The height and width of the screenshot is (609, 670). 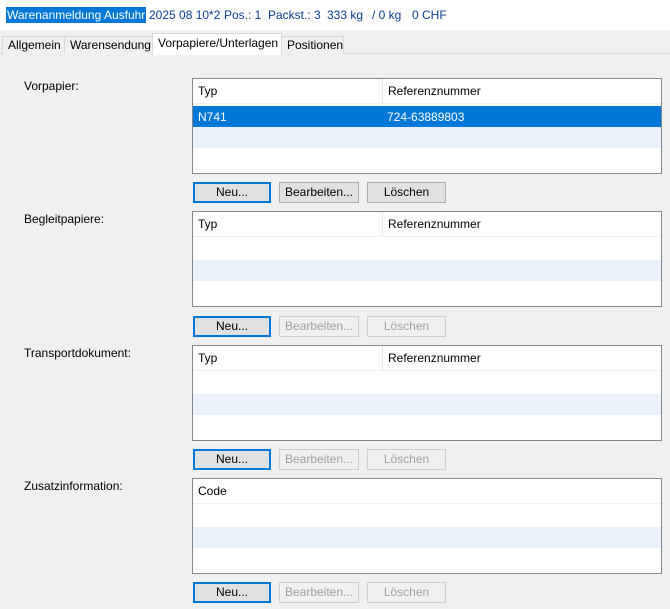 I want to click on vorpapier-label: Vorpapier:, so click(x=51, y=86).